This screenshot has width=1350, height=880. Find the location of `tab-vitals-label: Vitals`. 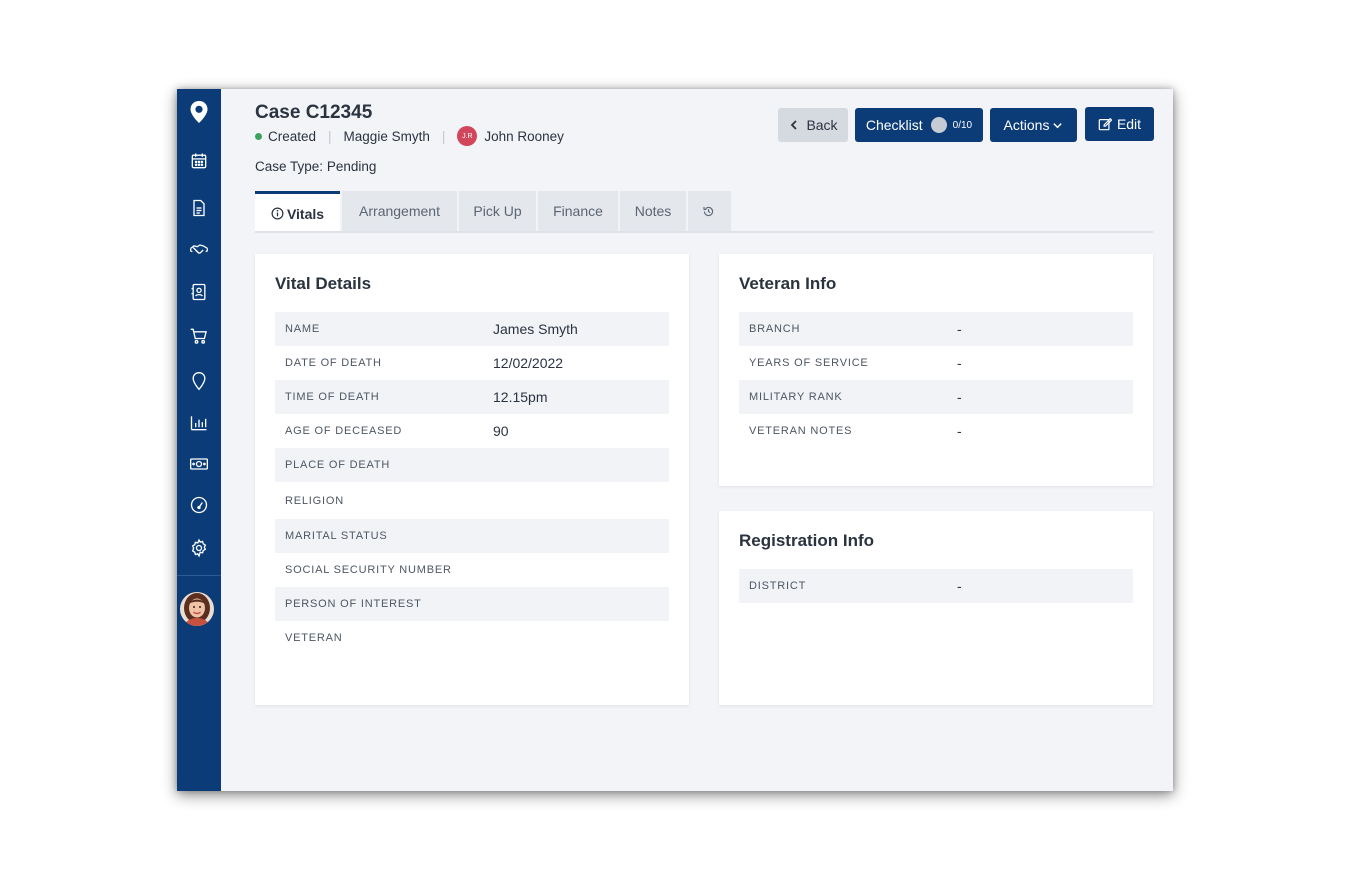

tab-vitals-label: Vitals is located at coordinates (305, 213).